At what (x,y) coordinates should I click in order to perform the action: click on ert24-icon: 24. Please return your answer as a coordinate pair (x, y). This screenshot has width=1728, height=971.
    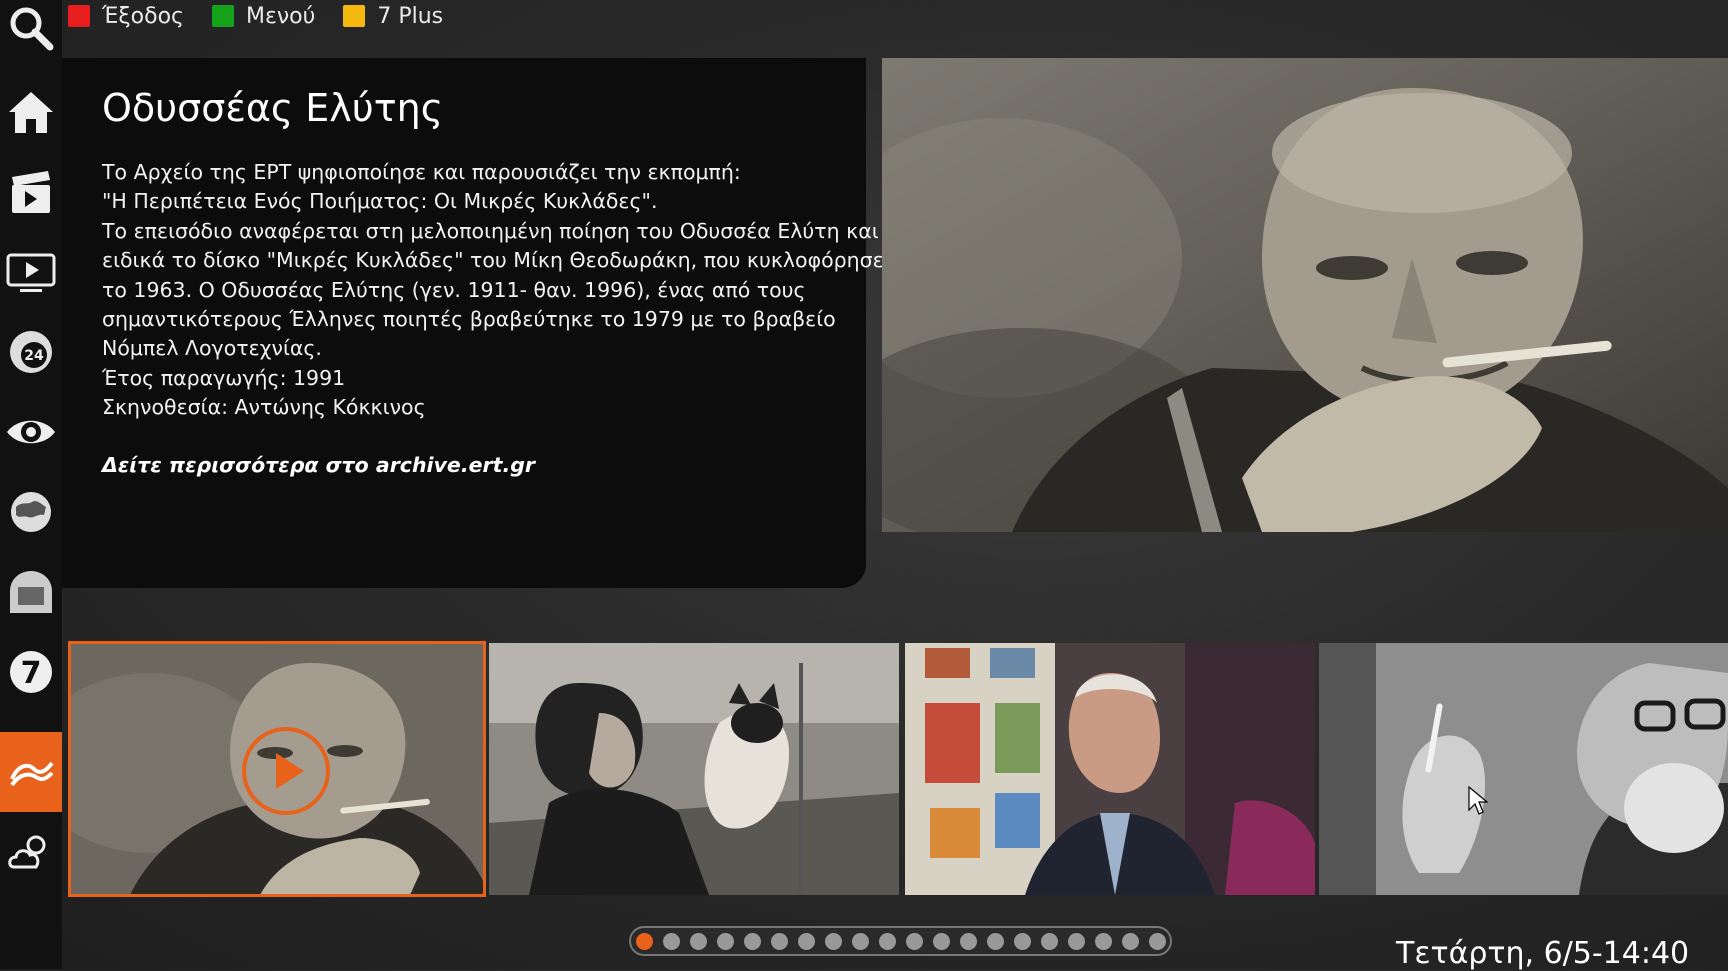
    Looking at the image, I should click on (31, 352).